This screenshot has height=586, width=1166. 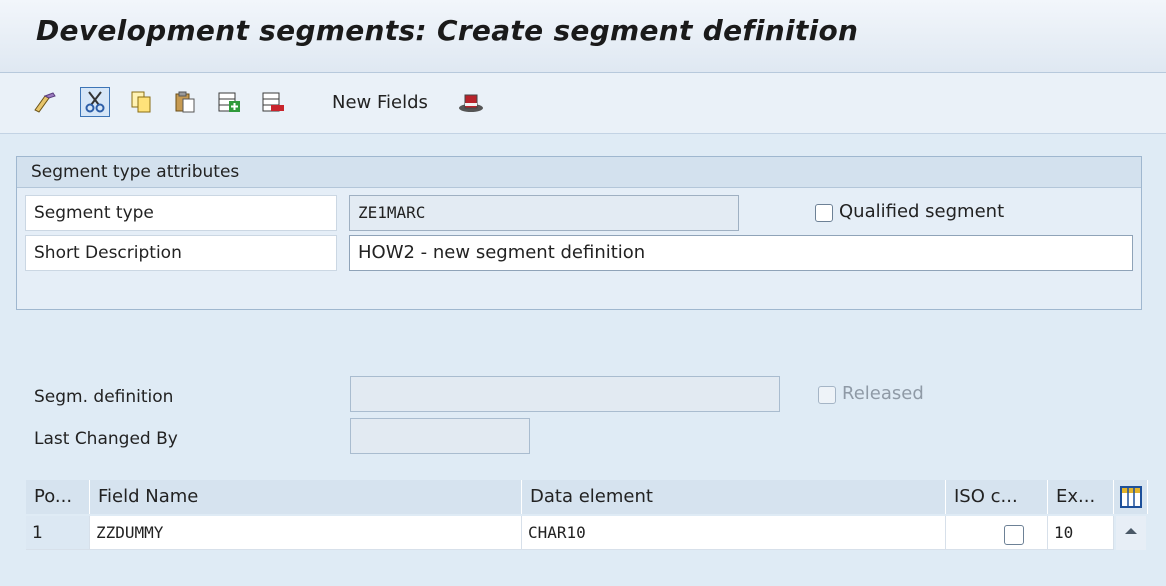 What do you see at coordinates (827, 395) in the screenshot?
I see `released-checkbox` at bounding box center [827, 395].